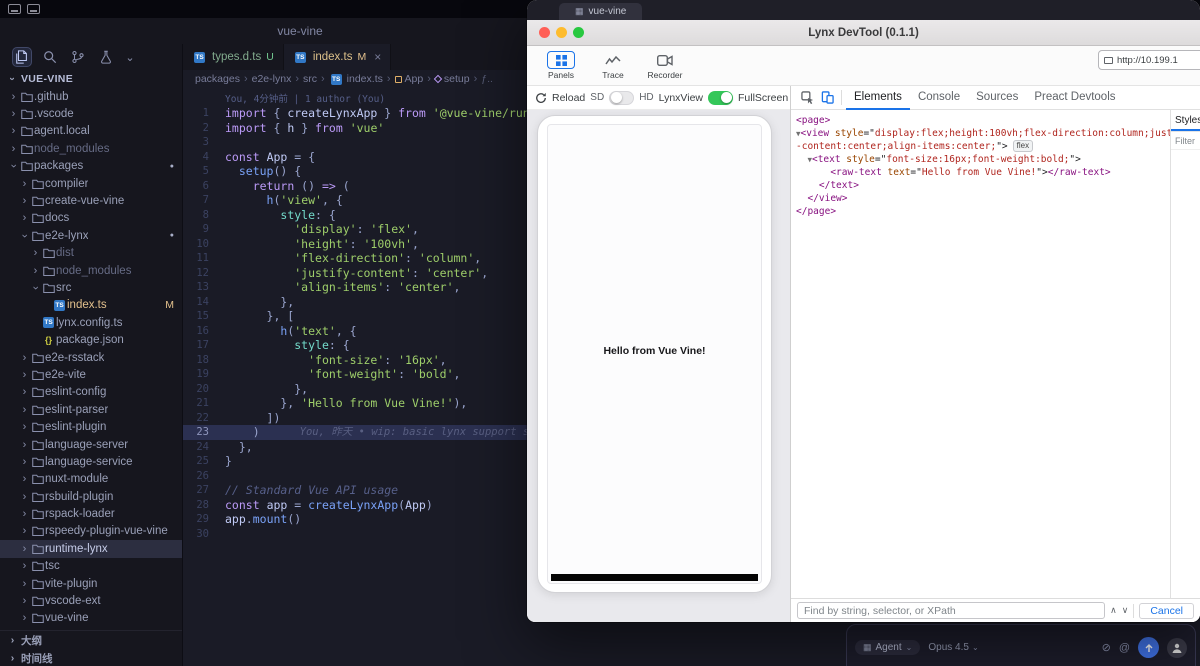 This screenshot has width=1200, height=666. What do you see at coordinates (487, 79) in the screenshot?
I see `breadcrumb-item-: ƒ..` at bounding box center [487, 79].